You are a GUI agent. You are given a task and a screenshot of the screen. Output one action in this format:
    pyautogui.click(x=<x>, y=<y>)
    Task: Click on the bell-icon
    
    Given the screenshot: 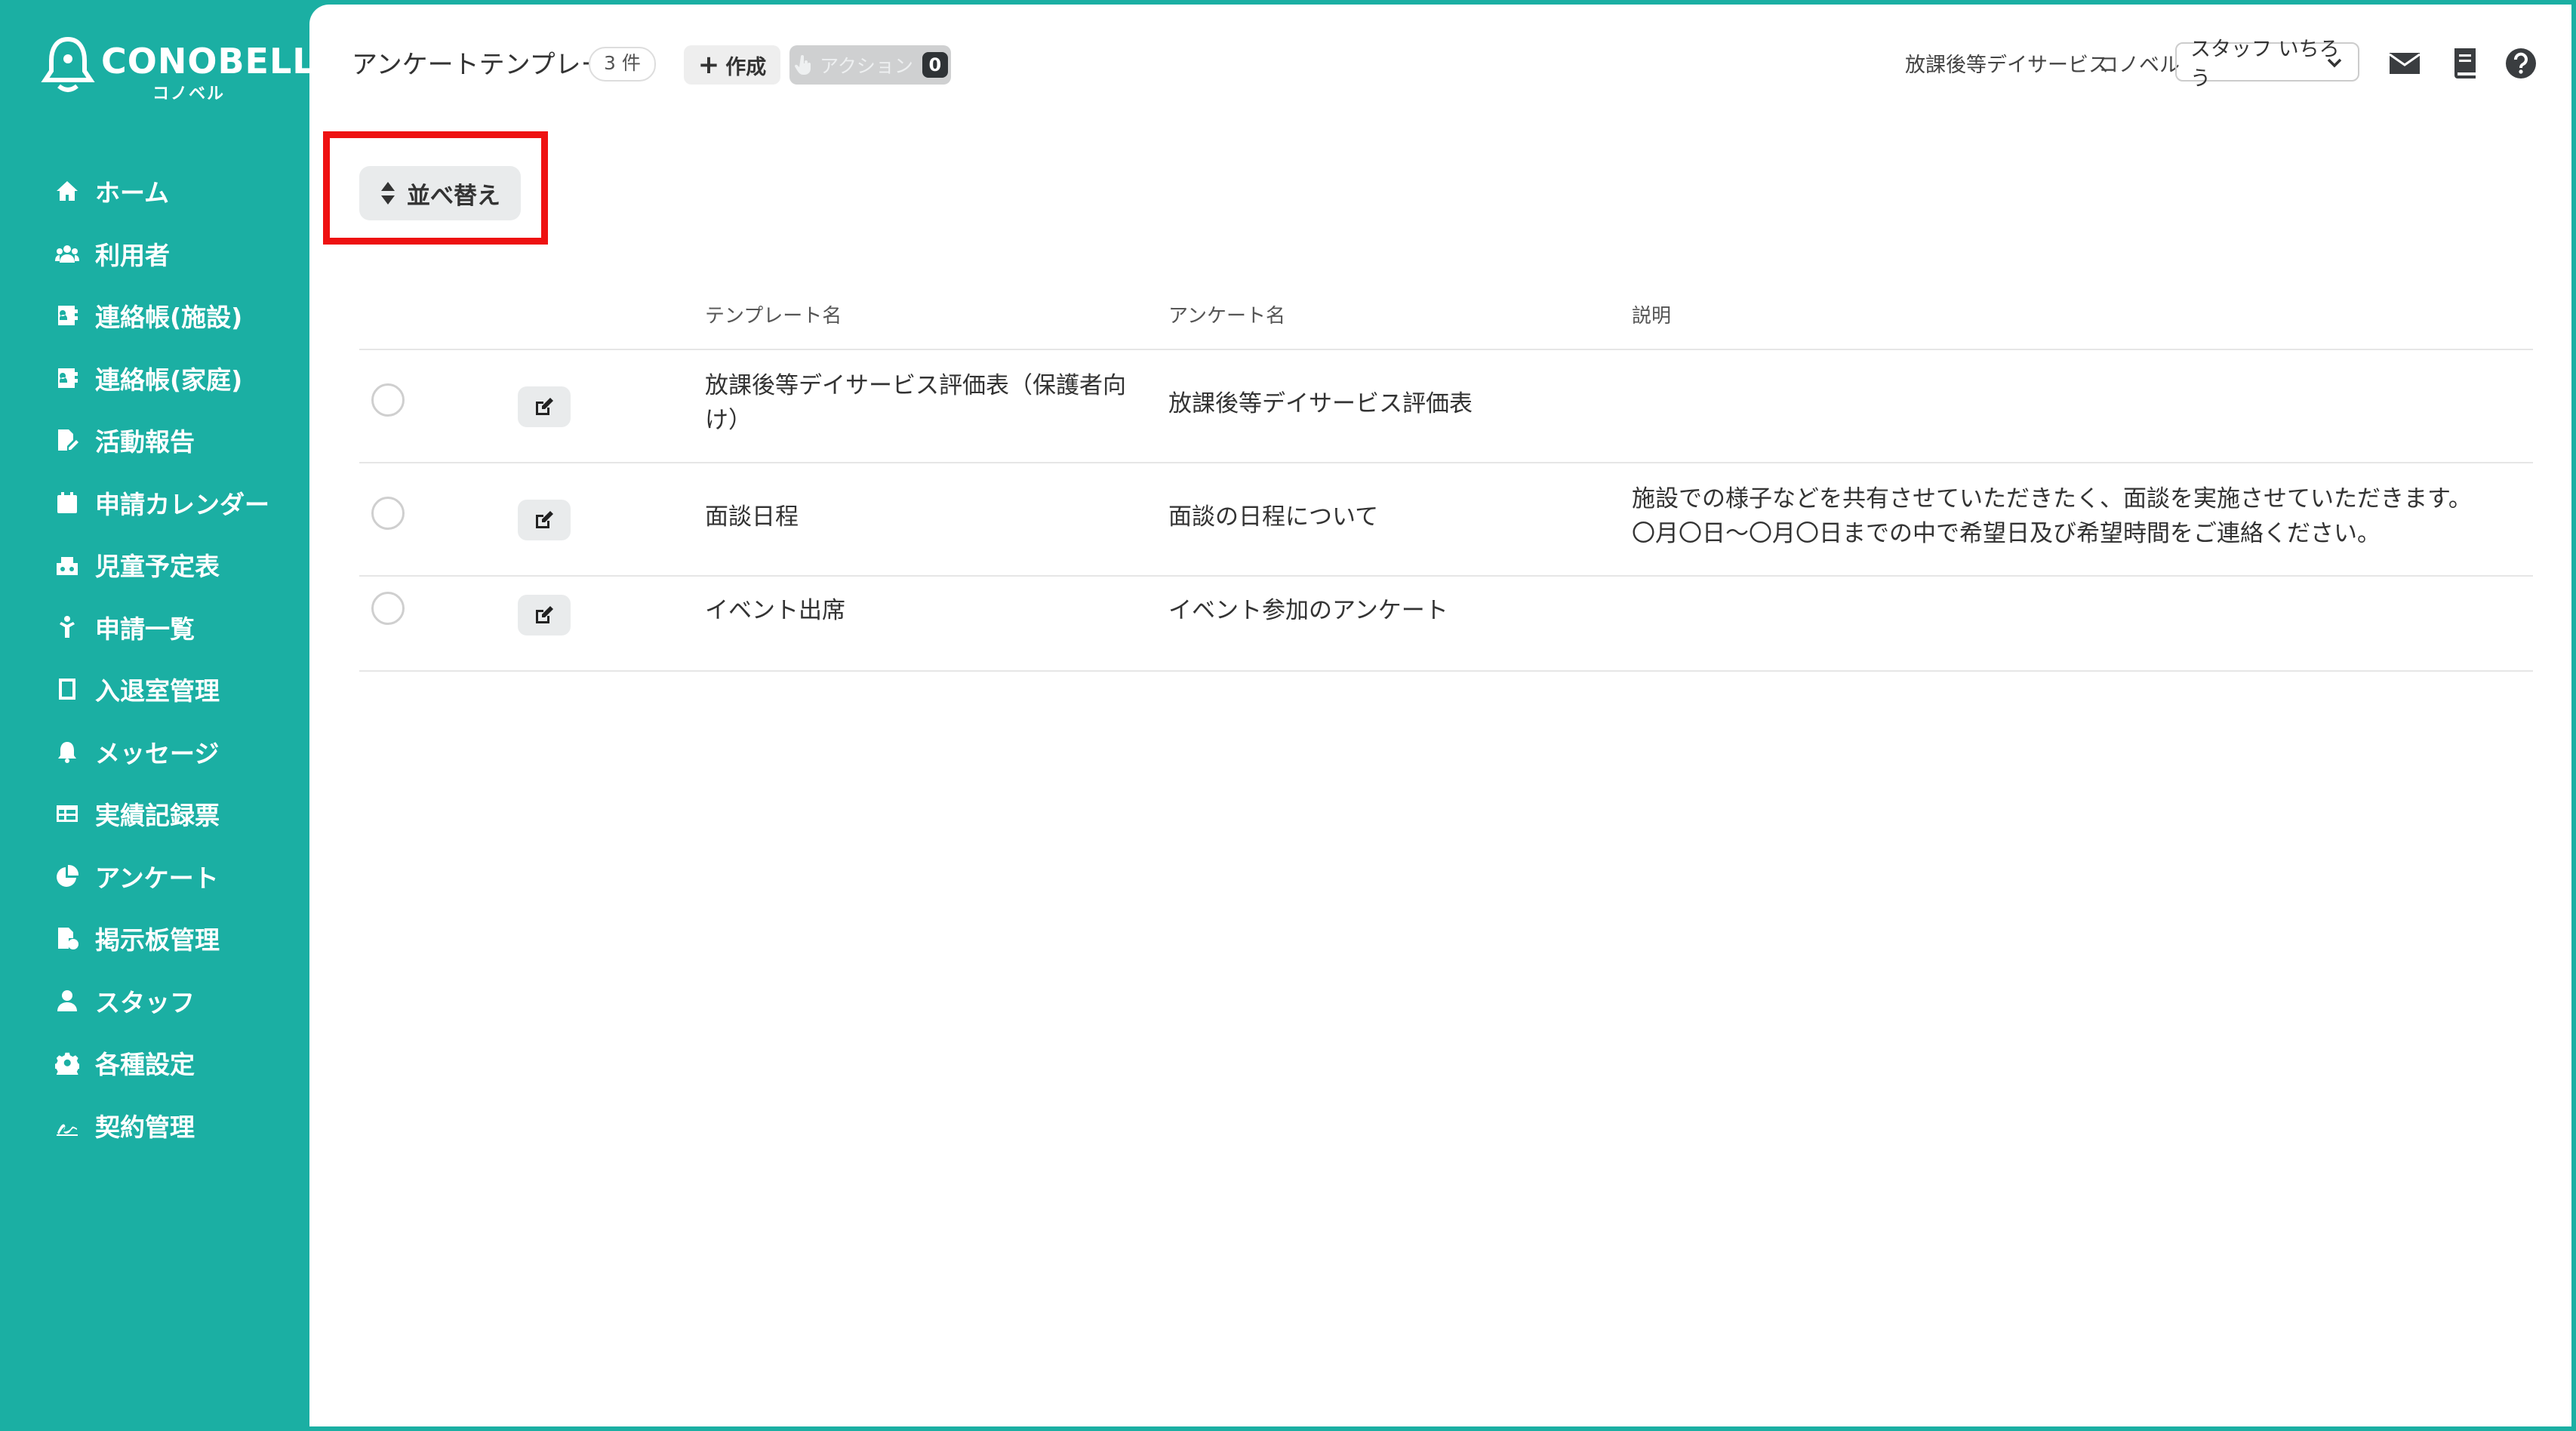 What is the action you would take?
    pyautogui.click(x=67, y=752)
    